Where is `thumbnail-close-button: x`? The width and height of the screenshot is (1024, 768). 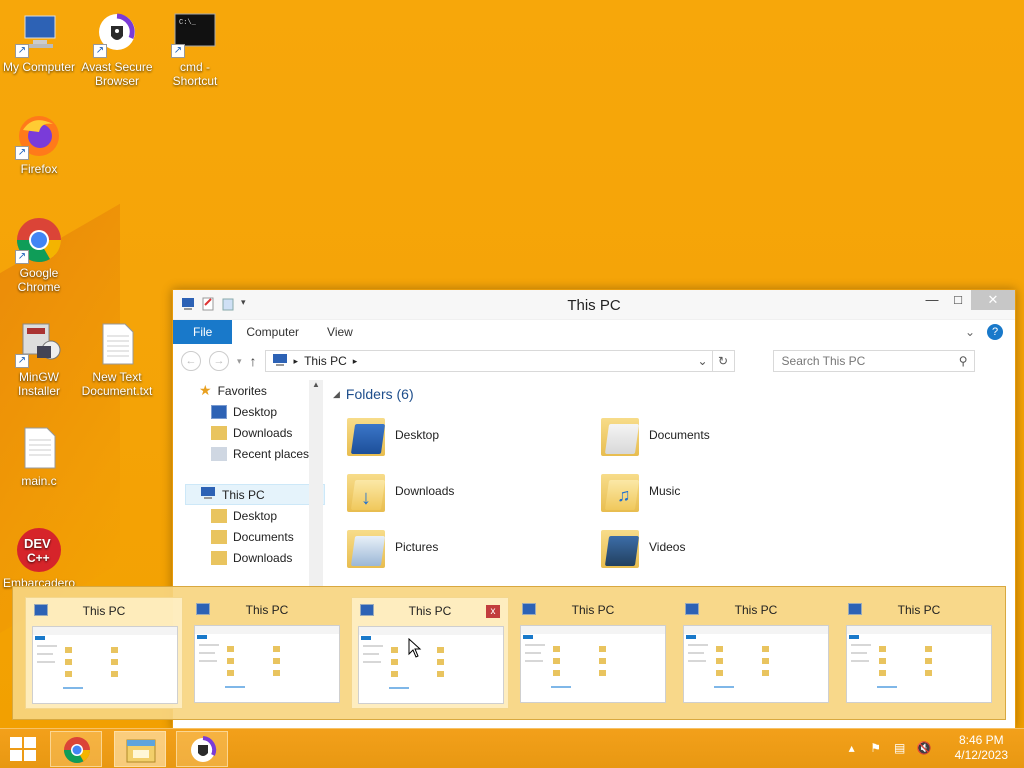
thumbnail-close-button: x is located at coordinates (493, 611).